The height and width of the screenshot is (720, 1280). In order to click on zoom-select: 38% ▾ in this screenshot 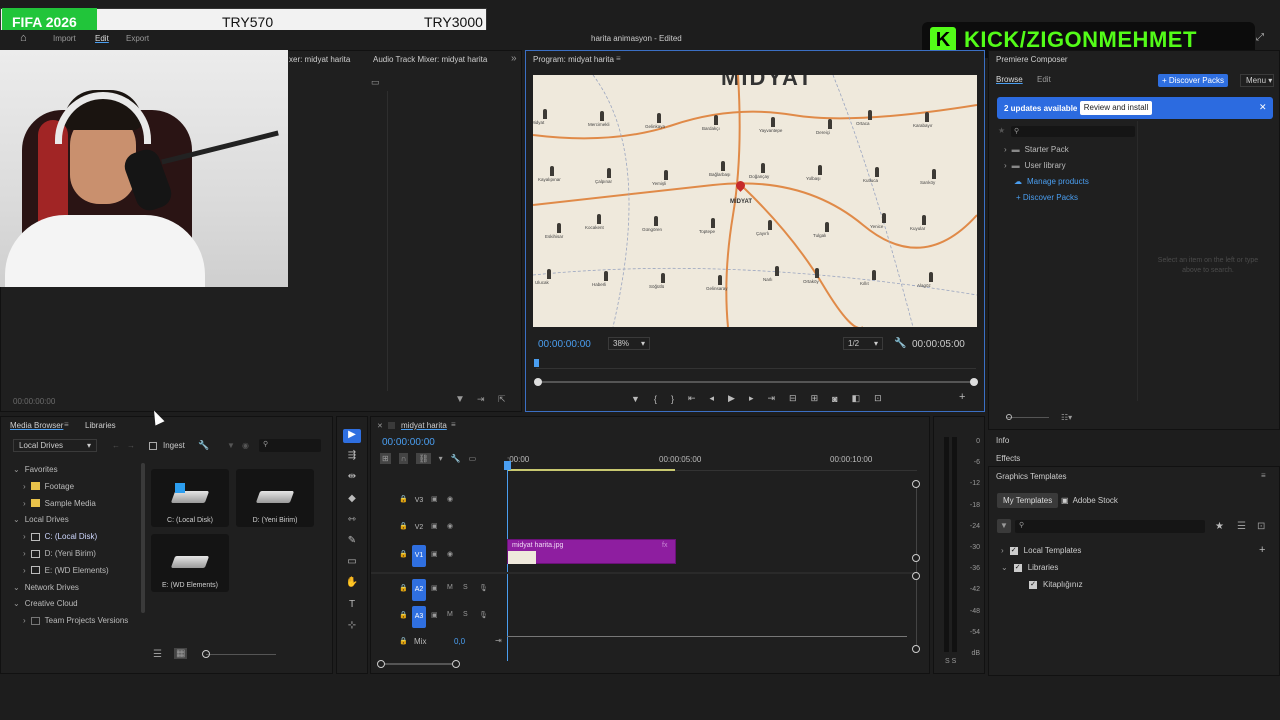, I will do `click(629, 343)`.